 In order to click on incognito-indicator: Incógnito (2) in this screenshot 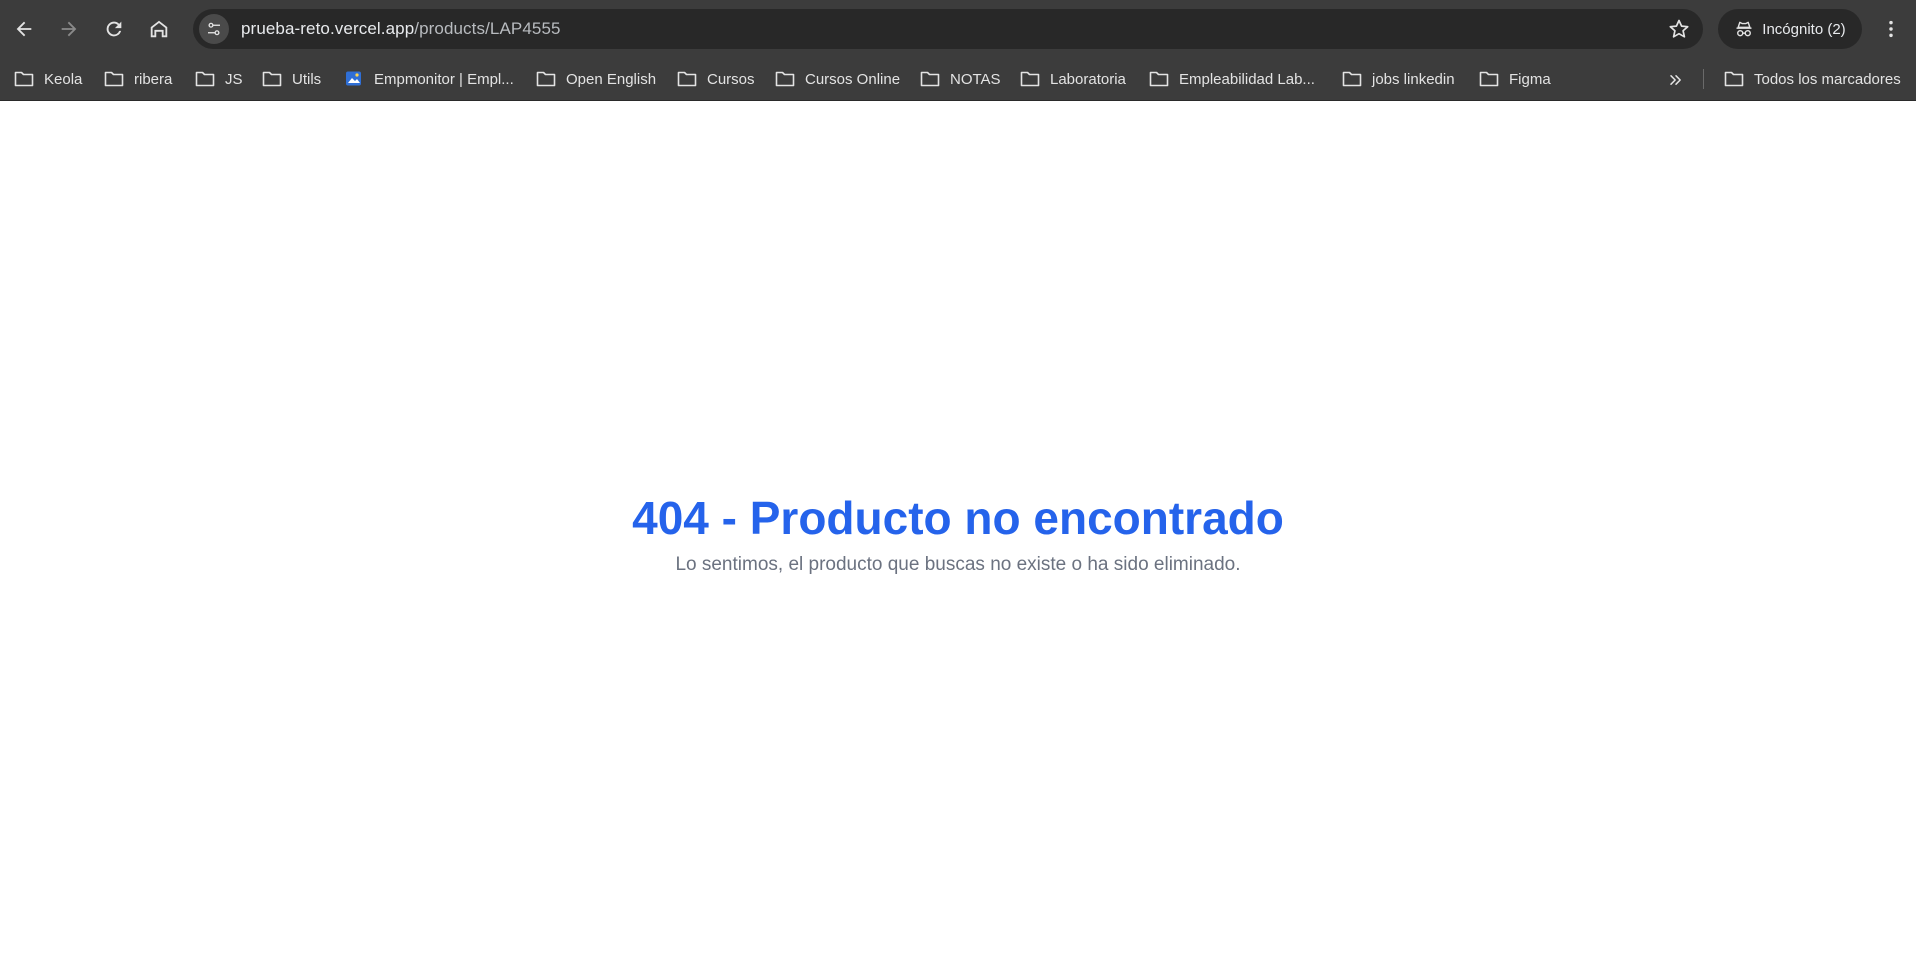, I will do `click(1790, 29)`.